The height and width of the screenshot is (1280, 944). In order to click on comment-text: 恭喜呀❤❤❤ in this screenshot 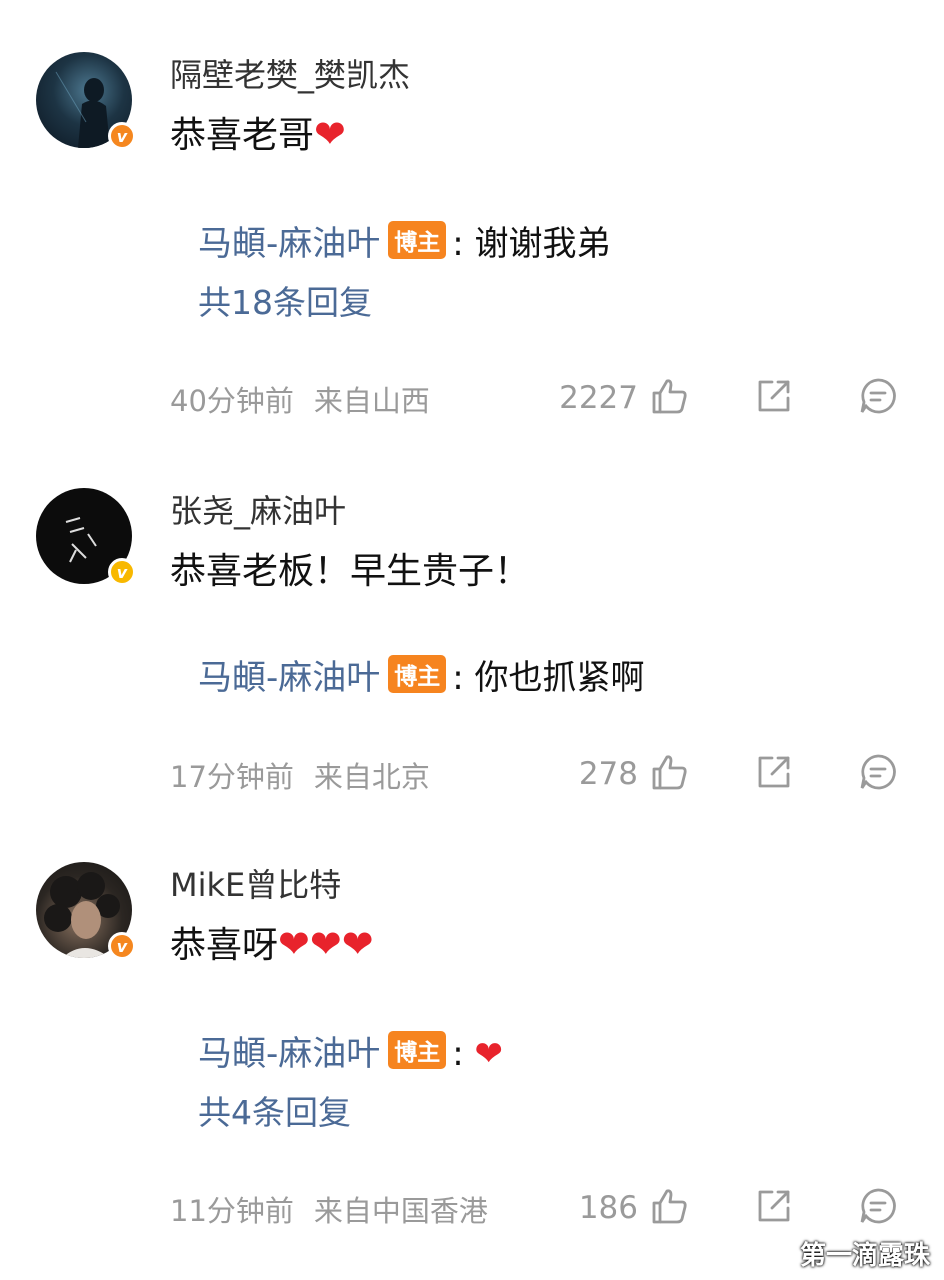, I will do `click(272, 942)`.